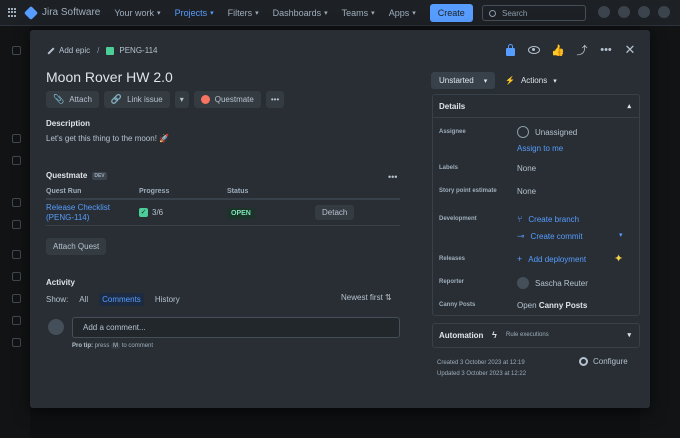 The width and height of the screenshot is (680, 438). What do you see at coordinates (92, 213) in the screenshot?
I see `quest-run-link: Release Checklist (PENG-114)` at bounding box center [92, 213].